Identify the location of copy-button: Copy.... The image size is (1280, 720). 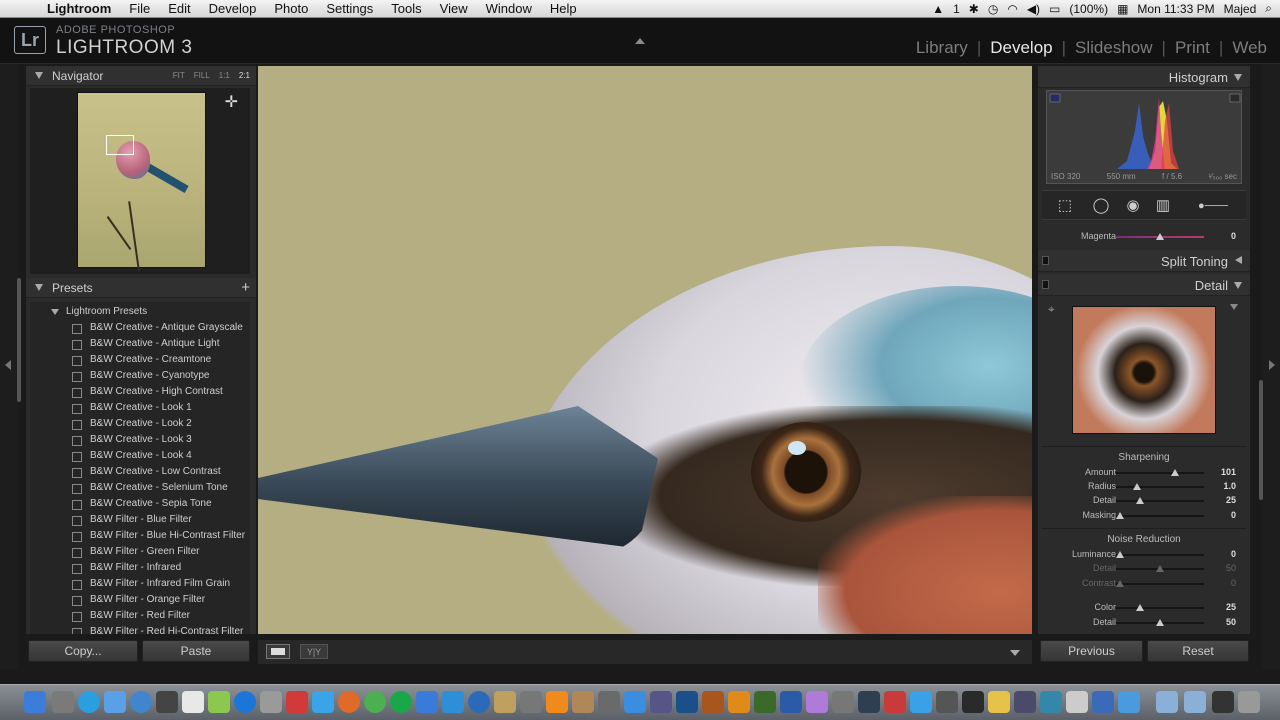
(83, 651).